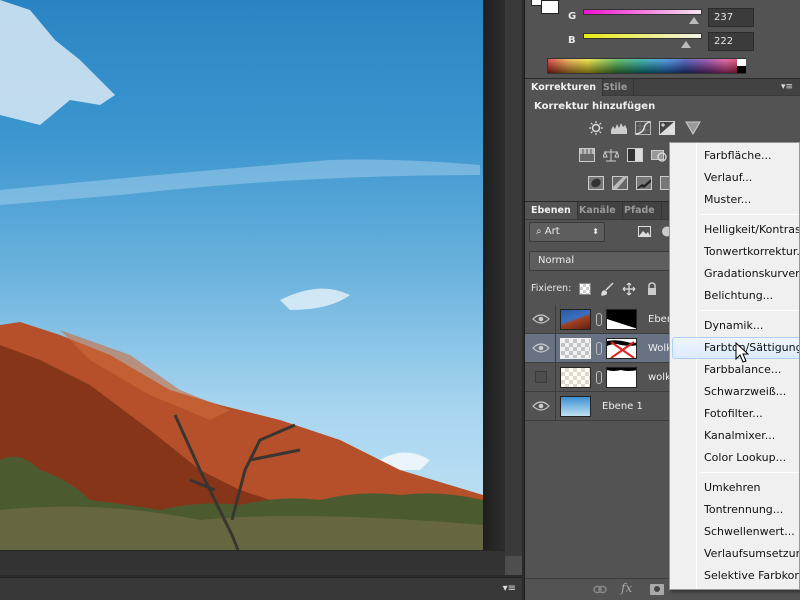  What do you see at coordinates (604, 261) in the screenshot?
I see `blend-mode-select: Normal` at bounding box center [604, 261].